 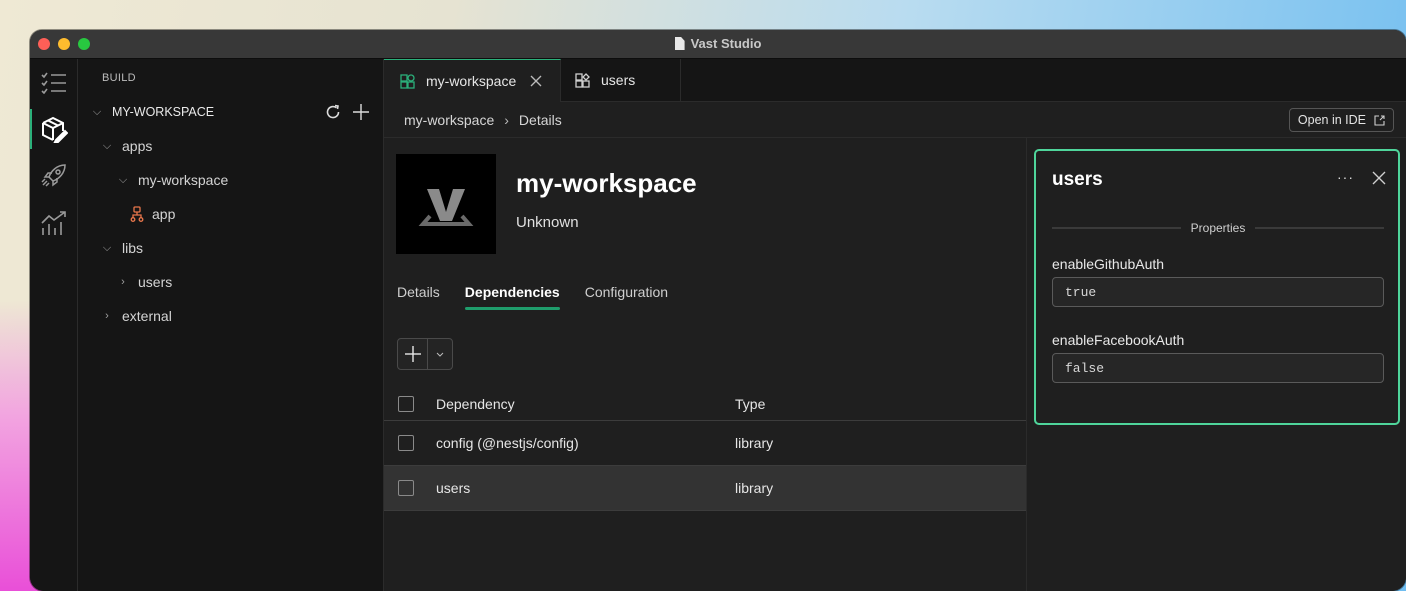 I want to click on activity-item-build, so click(x=53, y=129).